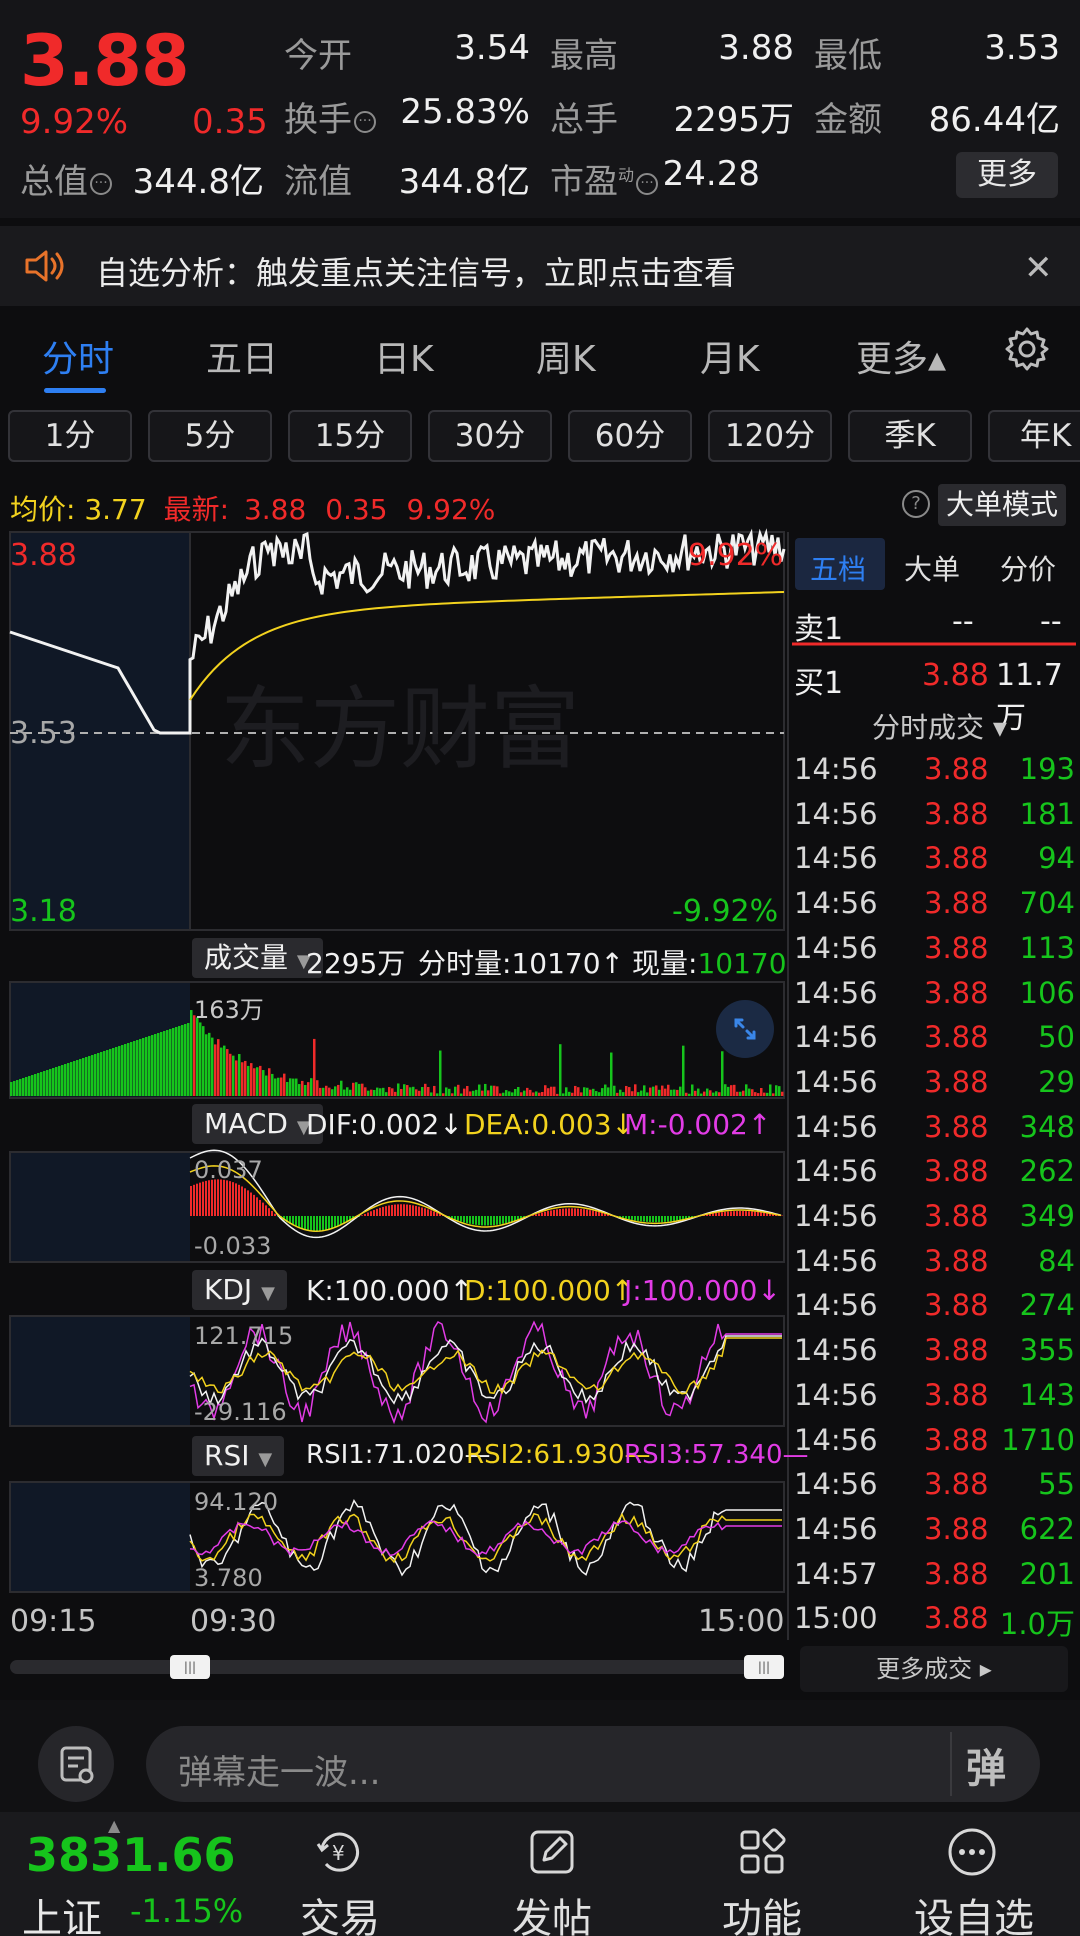 The width and height of the screenshot is (1080, 1936). What do you see at coordinates (566, 356) in the screenshot?
I see `tab-weekly-k: 周K` at bounding box center [566, 356].